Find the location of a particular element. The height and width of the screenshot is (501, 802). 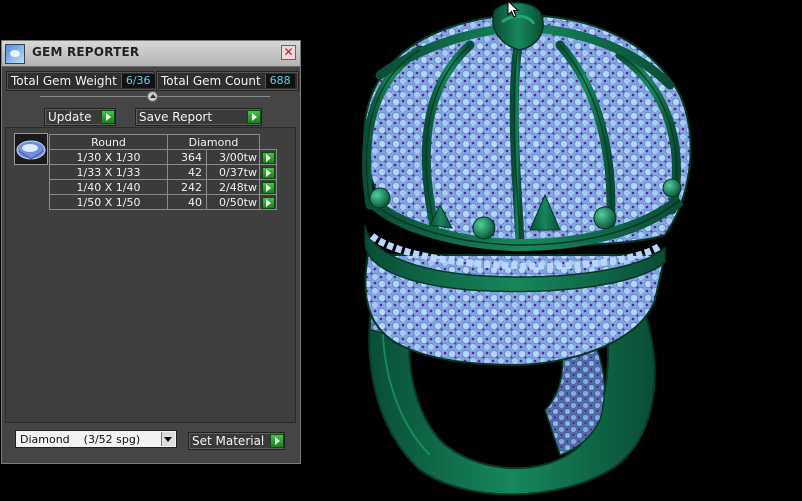

table-row: 1/33 X 1/33 42 0/37tw is located at coordinates (163, 172).